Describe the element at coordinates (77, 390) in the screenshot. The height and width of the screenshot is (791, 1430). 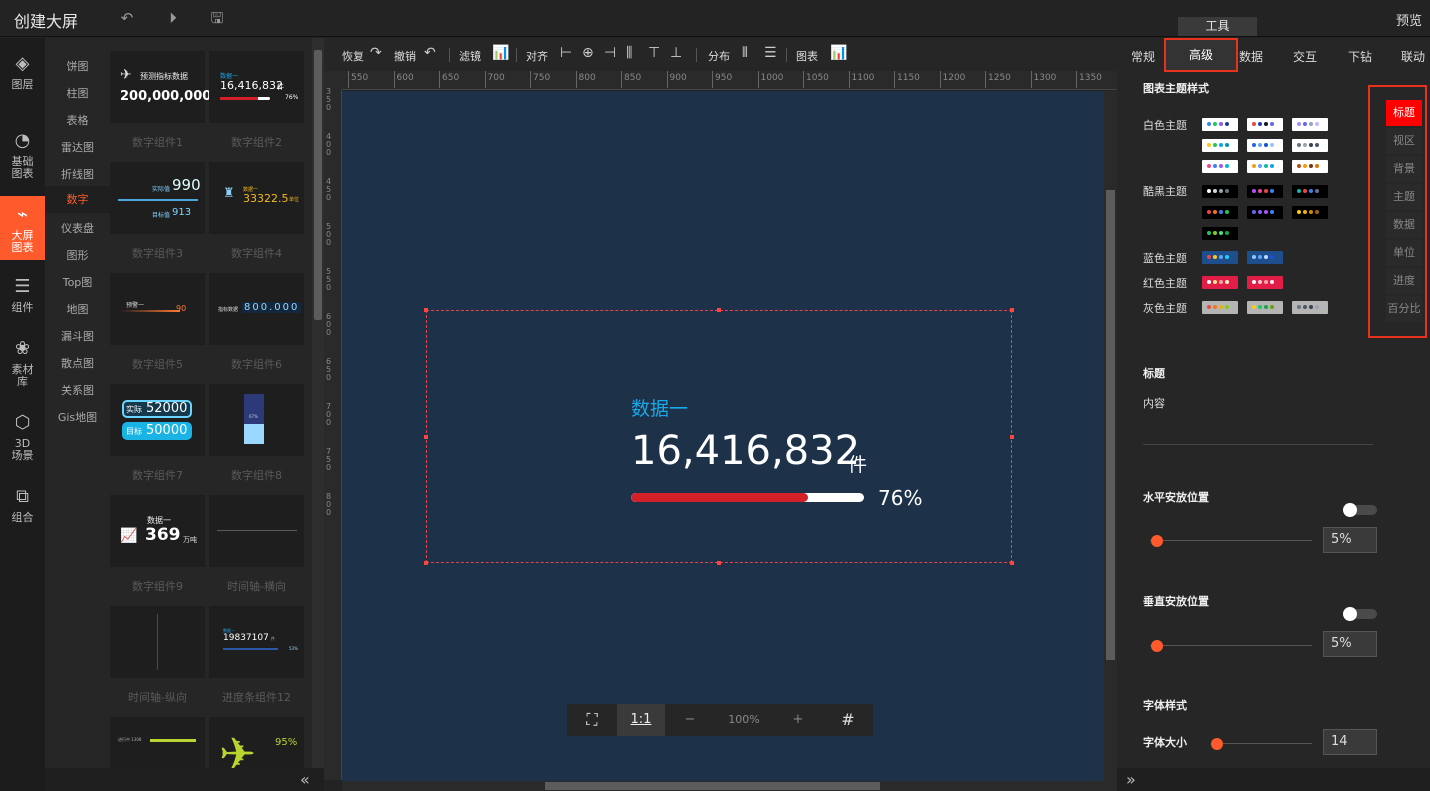
I see `category-relation: 关系图` at that location.